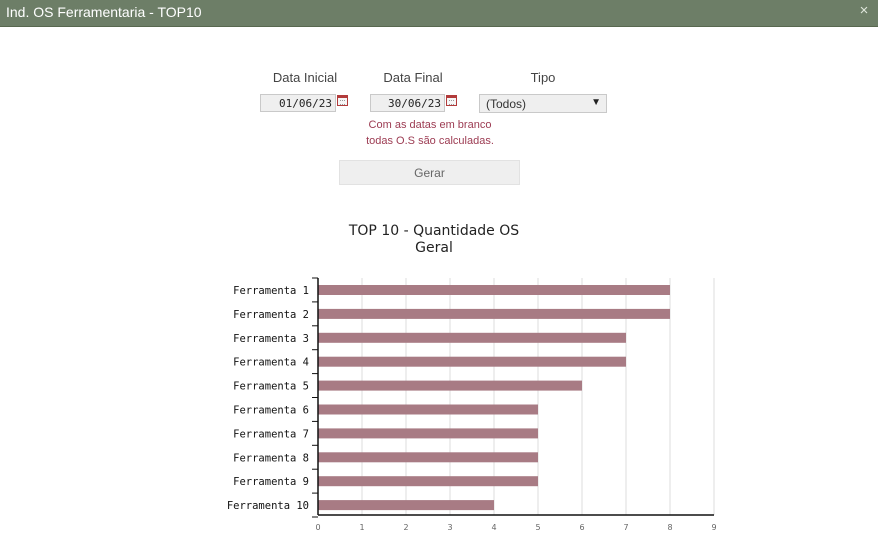  Describe the element at coordinates (405, 527) in the screenshot. I see `x-tick-label: 2` at that location.